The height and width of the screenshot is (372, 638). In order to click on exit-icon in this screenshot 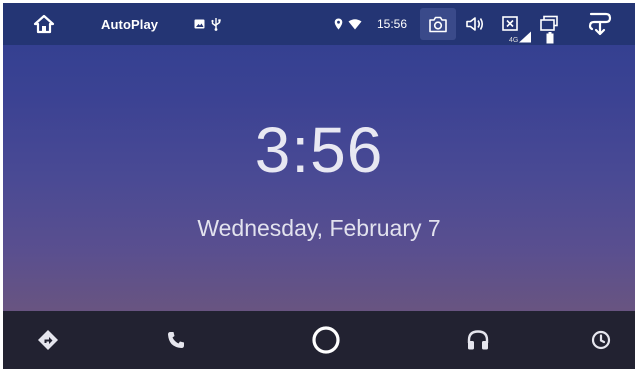, I will do `click(600, 24)`.